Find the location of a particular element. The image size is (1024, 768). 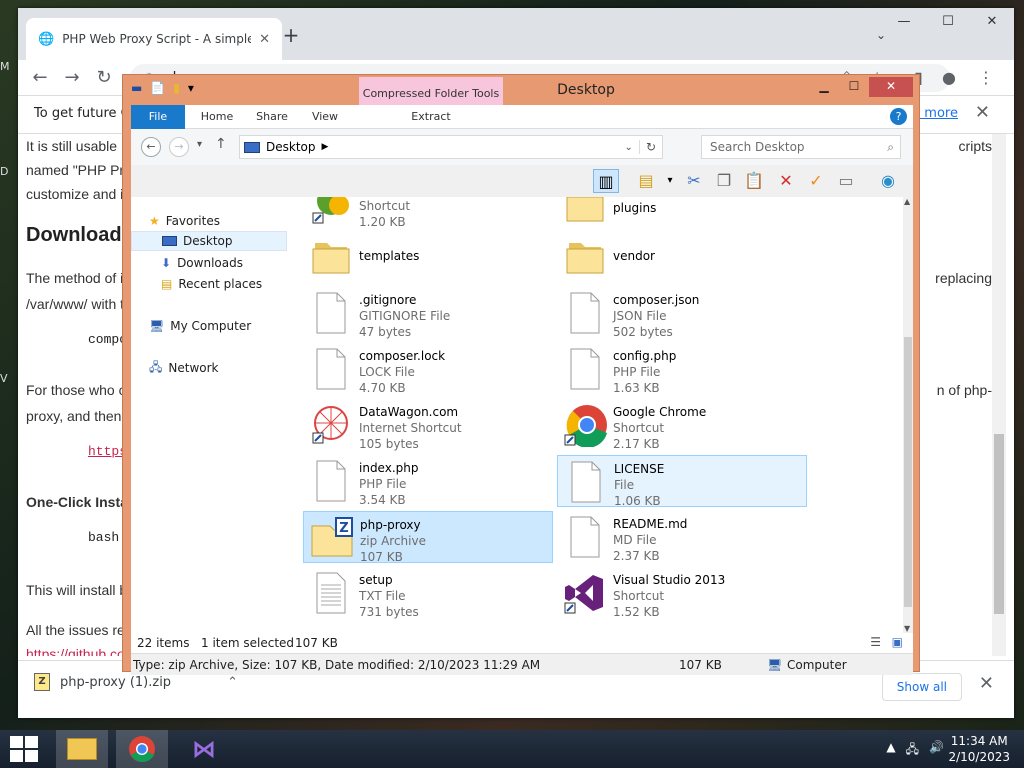

recent-locations-icon: ▾ is located at coordinates (199, 144).